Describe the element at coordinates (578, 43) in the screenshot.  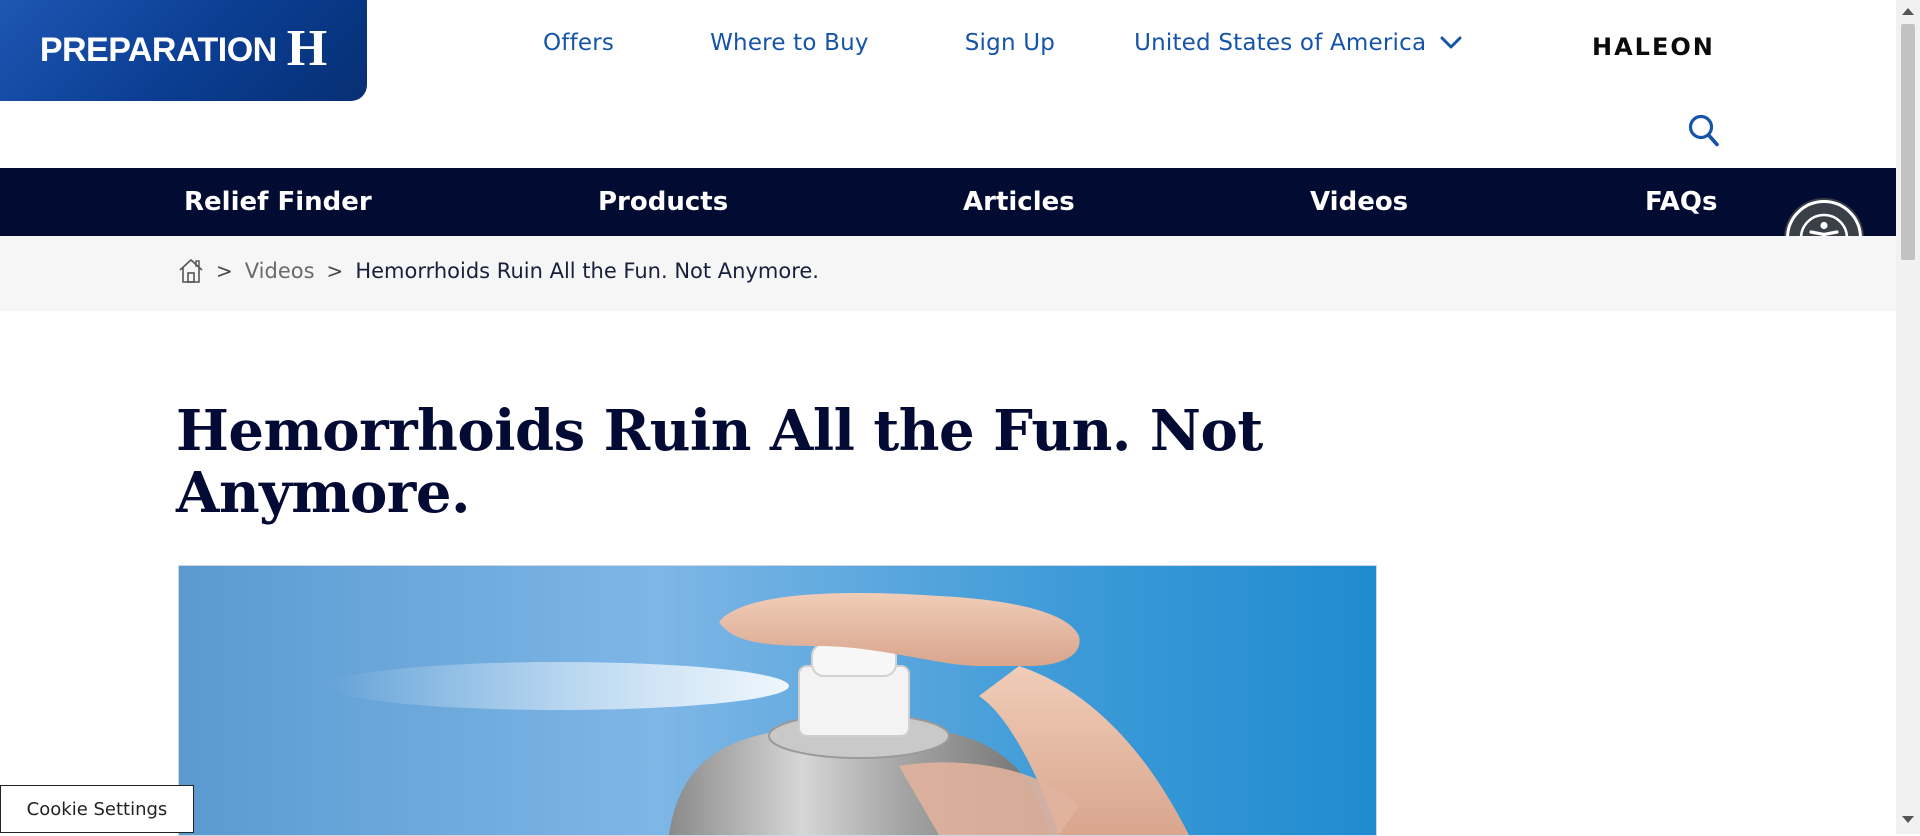
I see `offers-link: Offers` at that location.